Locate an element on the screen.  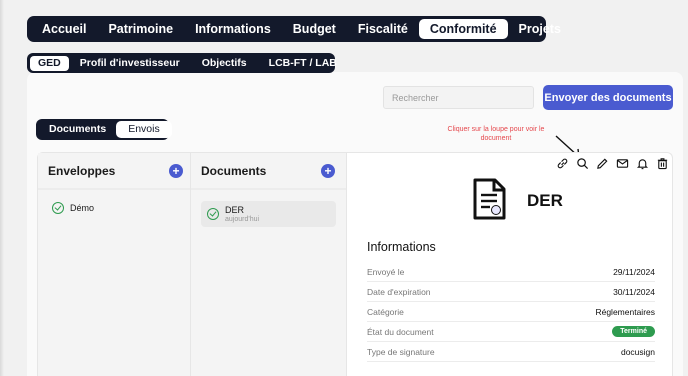
envelopes-column: Enveloppes + Démo is located at coordinates (114, 264).